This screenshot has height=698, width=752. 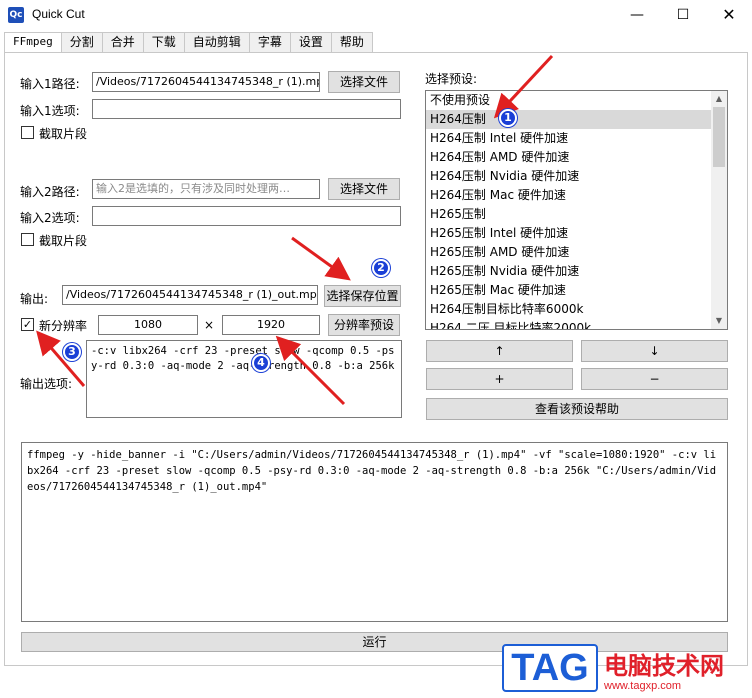 I want to click on preset-help-button: 查看该预设帮助, so click(x=577, y=409).